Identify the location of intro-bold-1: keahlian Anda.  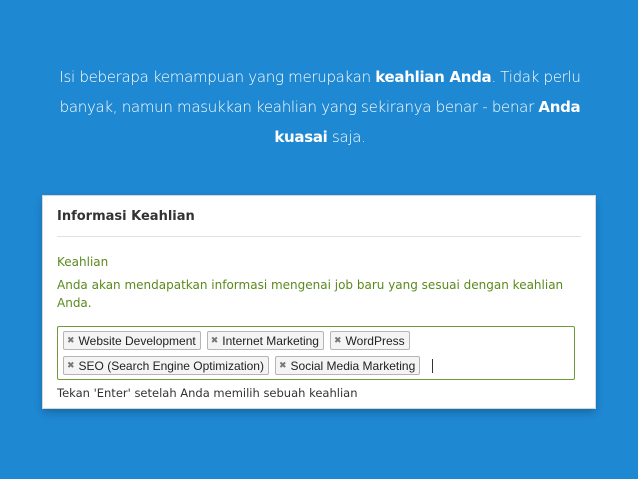
(433, 77).